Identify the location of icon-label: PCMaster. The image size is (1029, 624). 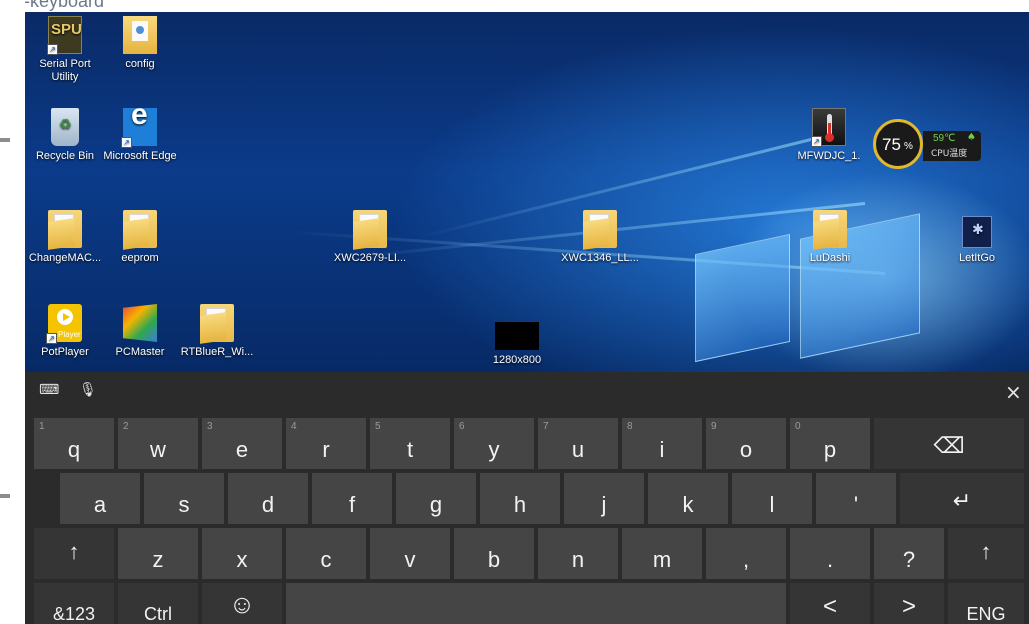
(140, 352).